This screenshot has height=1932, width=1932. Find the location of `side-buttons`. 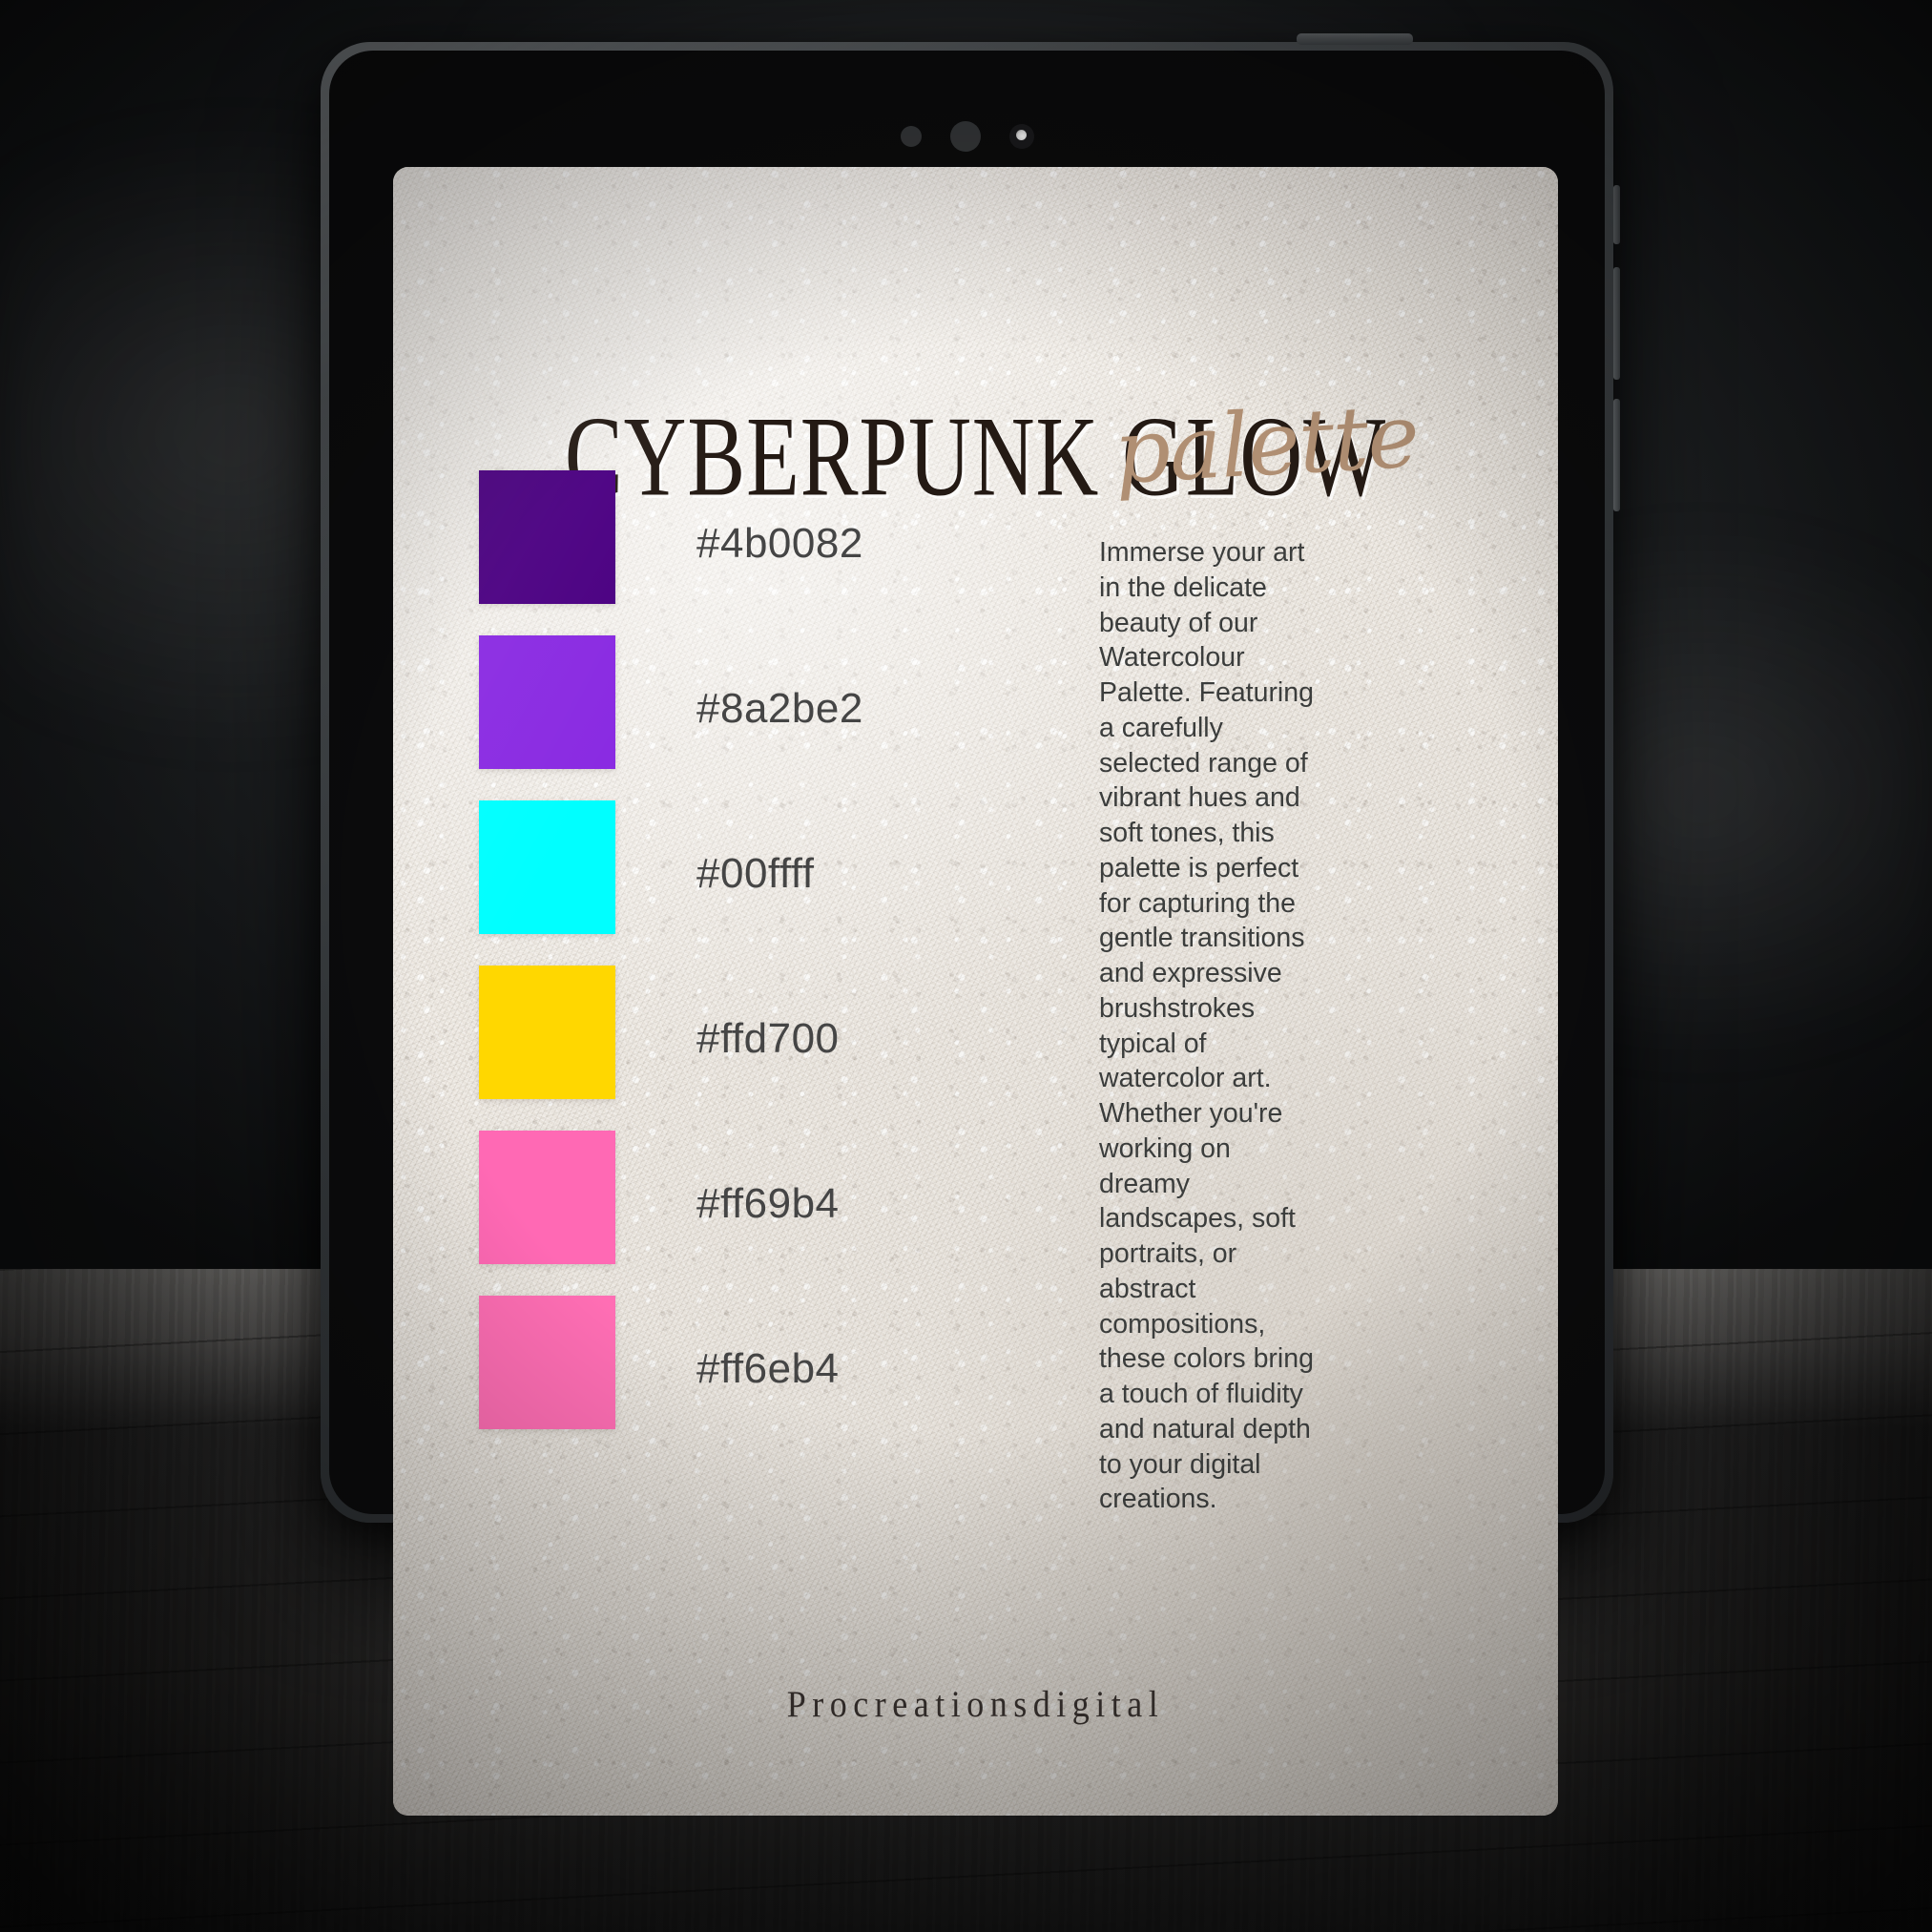

side-buttons is located at coordinates (1616, 348).